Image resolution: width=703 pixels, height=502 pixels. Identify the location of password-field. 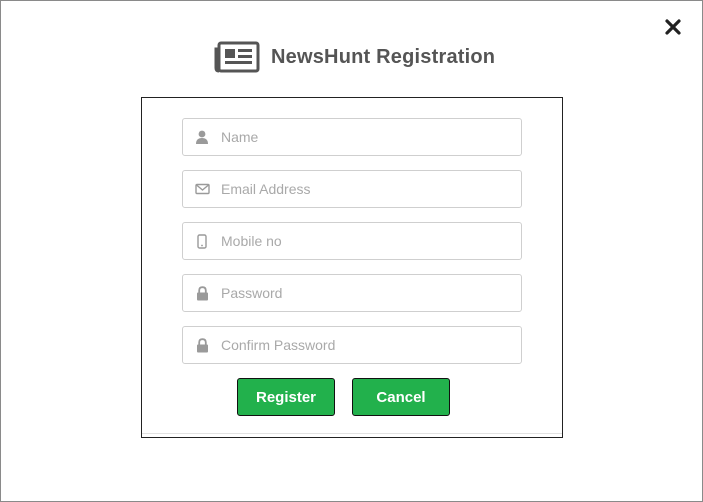
(352, 293).